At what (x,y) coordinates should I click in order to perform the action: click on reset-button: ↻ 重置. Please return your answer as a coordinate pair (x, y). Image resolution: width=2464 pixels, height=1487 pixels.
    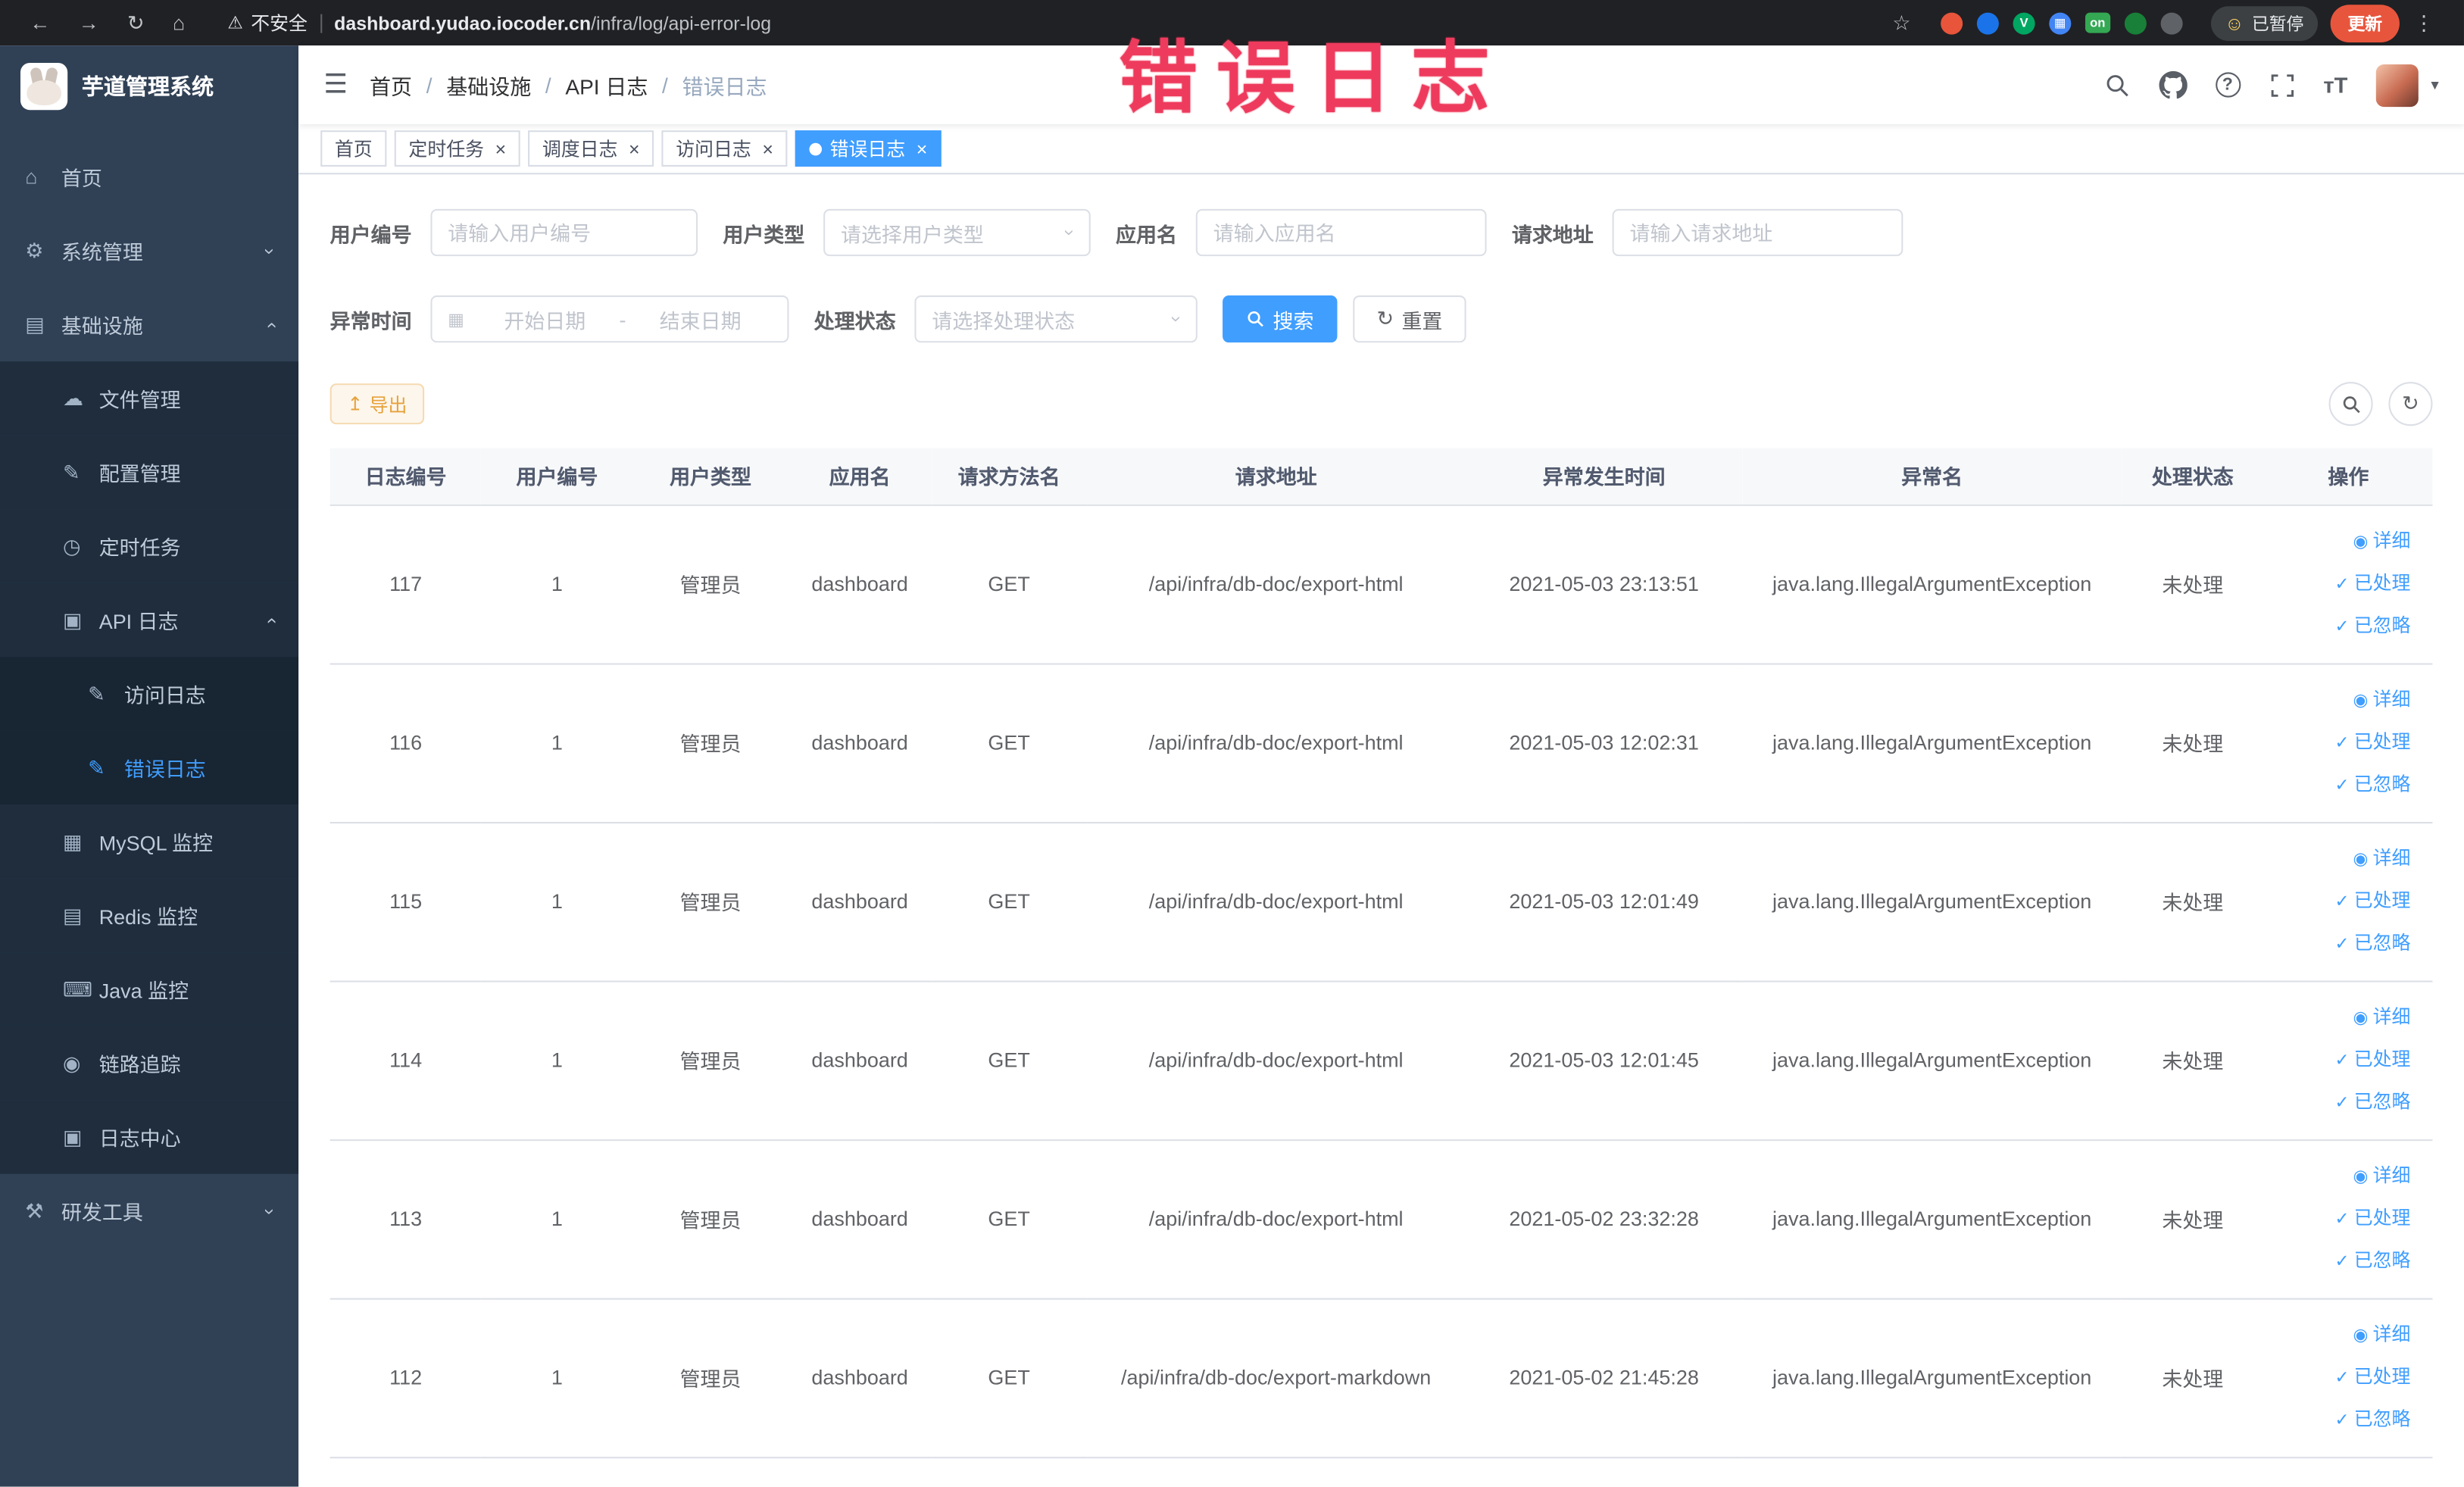
    Looking at the image, I should click on (1409, 319).